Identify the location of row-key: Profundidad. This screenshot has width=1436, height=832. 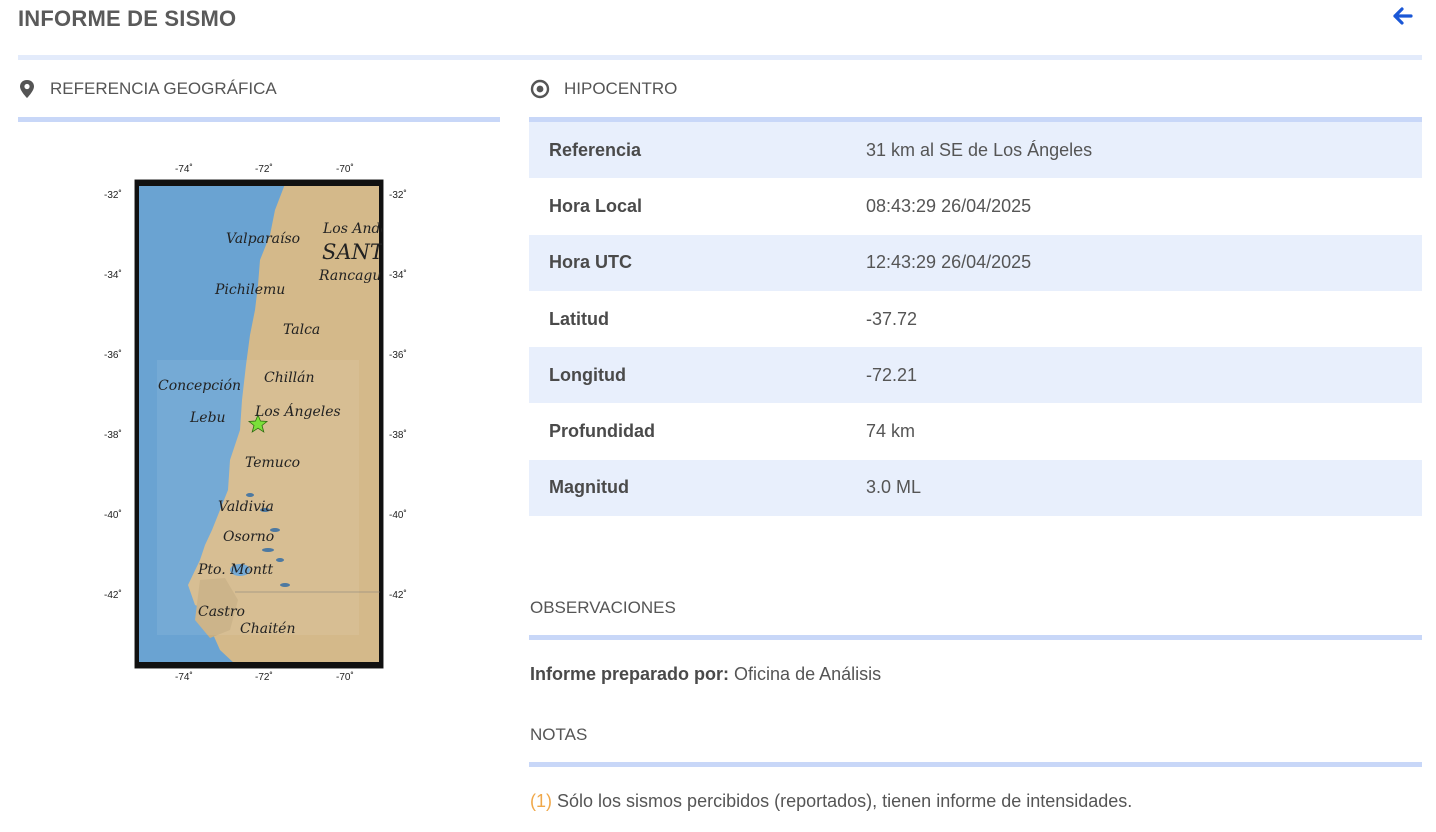
(602, 431).